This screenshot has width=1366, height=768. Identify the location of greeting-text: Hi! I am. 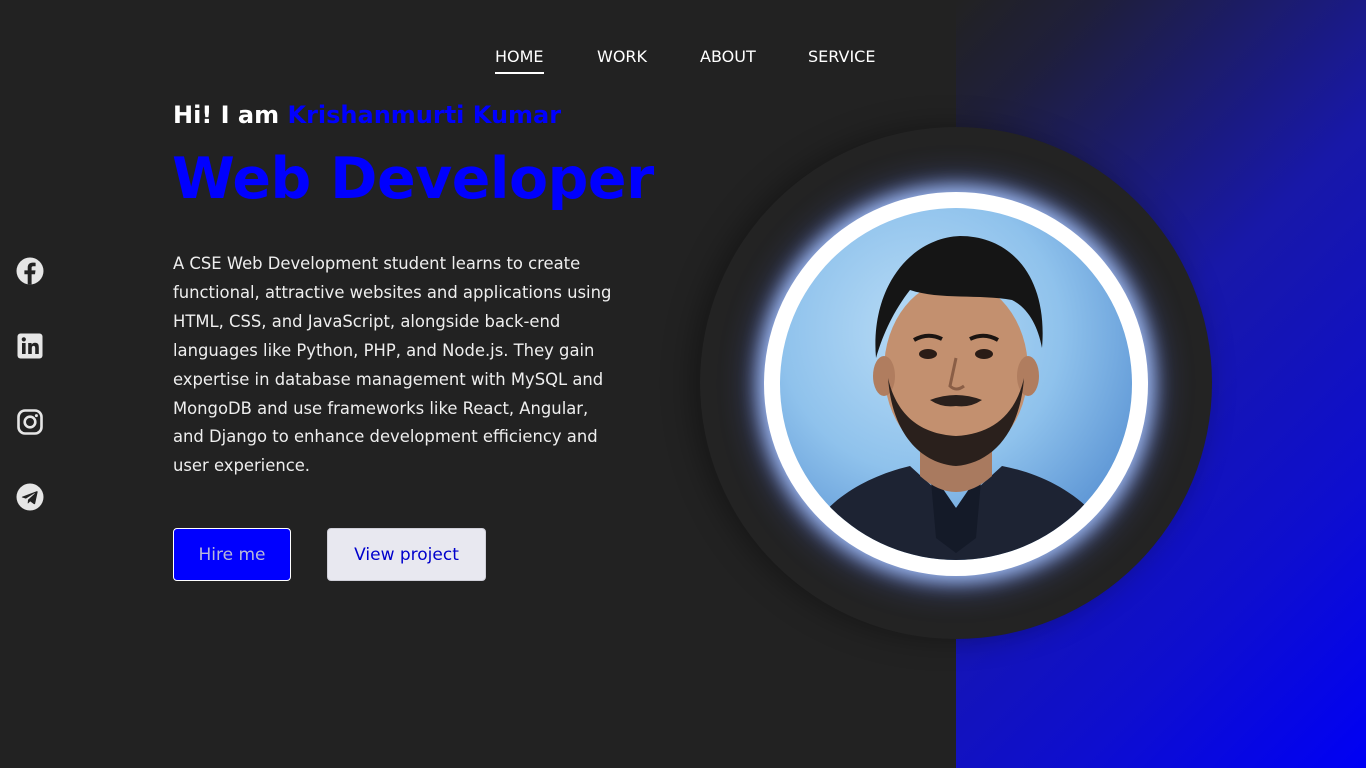
(226, 115).